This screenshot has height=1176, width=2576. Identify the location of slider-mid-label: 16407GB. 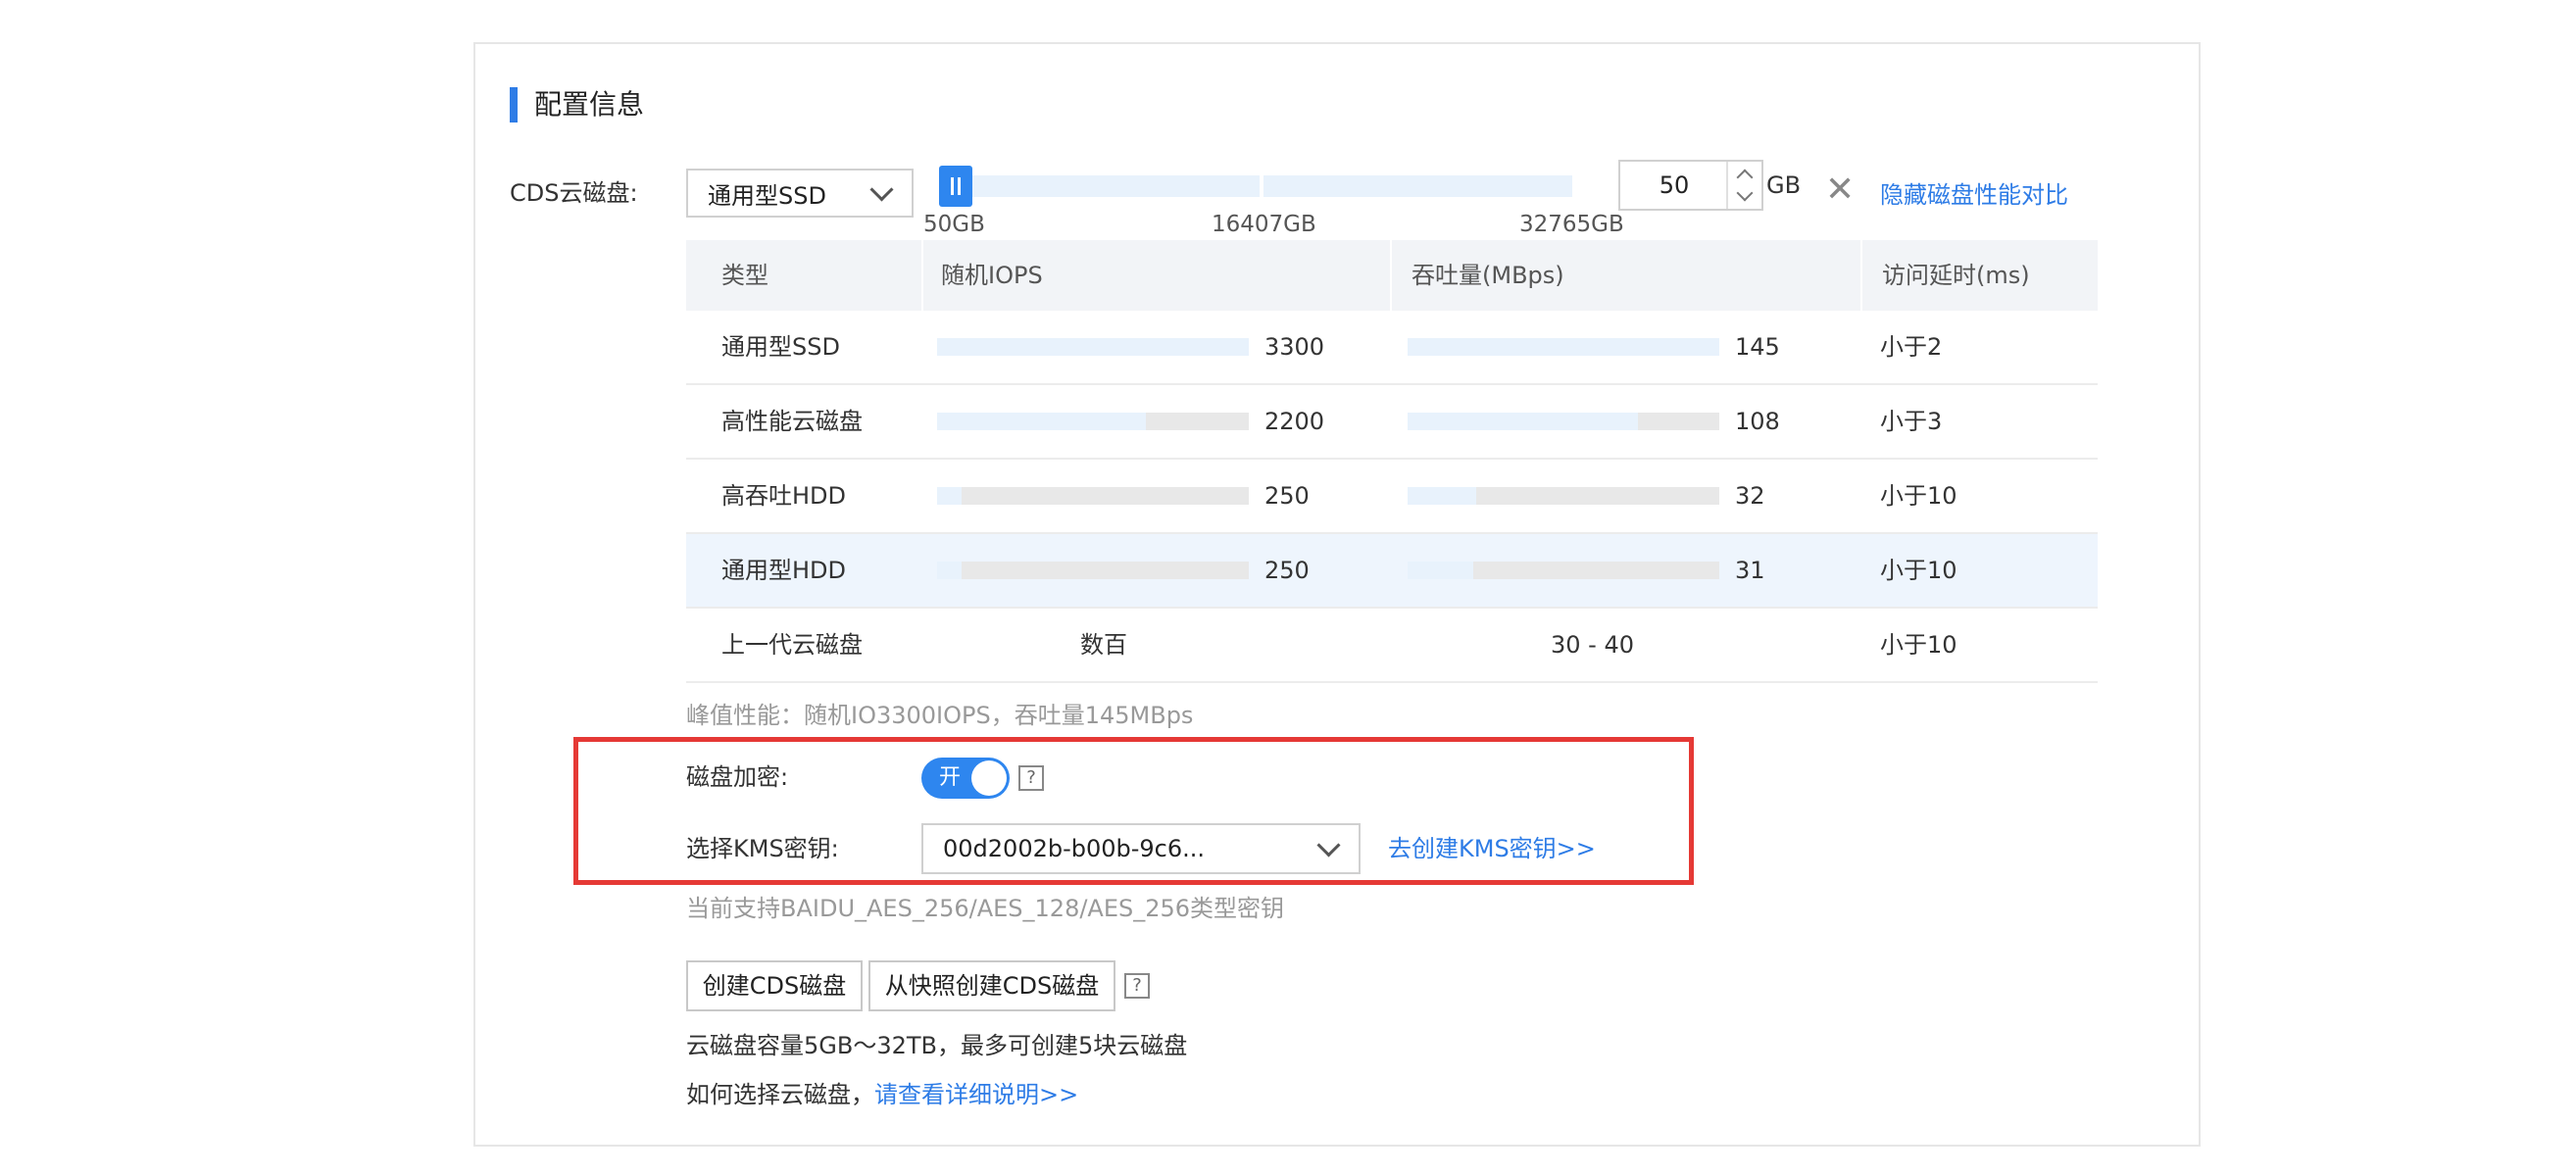
(1264, 224).